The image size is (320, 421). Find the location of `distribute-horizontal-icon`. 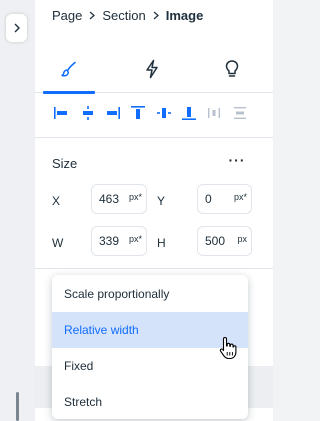

distribute-horizontal-icon is located at coordinates (214, 113).